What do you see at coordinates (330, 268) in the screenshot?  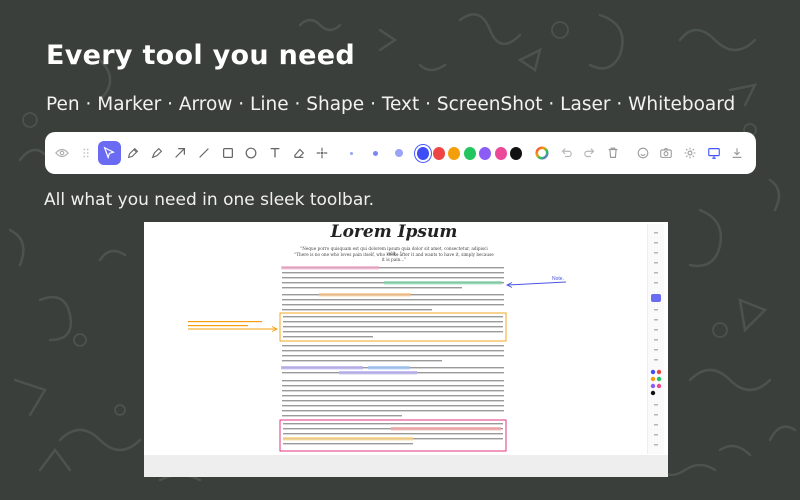 I see `highlight-pink` at bounding box center [330, 268].